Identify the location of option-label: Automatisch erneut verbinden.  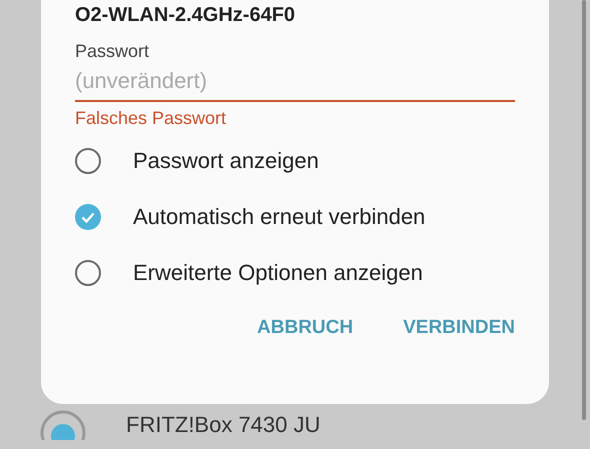
(279, 217).